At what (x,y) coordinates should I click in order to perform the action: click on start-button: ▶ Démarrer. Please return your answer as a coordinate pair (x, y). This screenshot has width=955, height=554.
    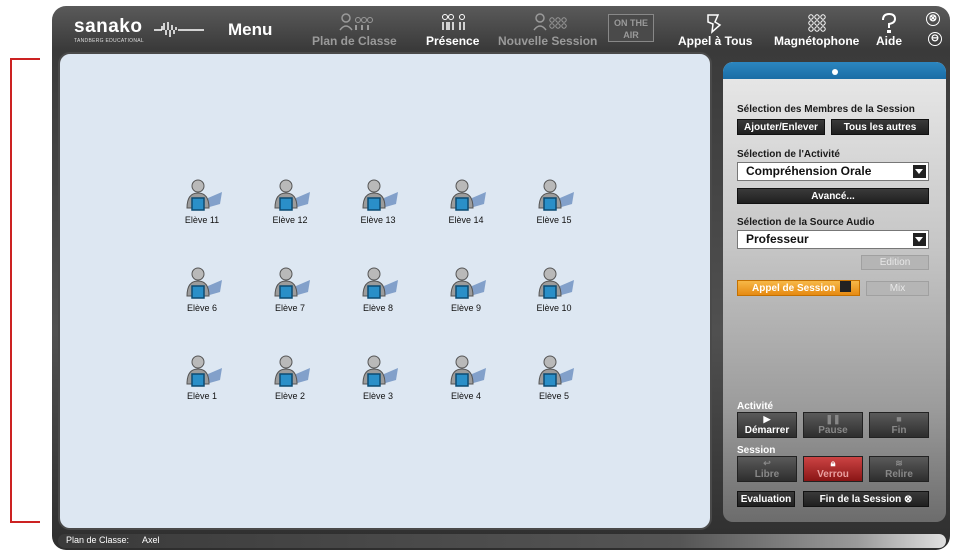
    Looking at the image, I should click on (767, 425).